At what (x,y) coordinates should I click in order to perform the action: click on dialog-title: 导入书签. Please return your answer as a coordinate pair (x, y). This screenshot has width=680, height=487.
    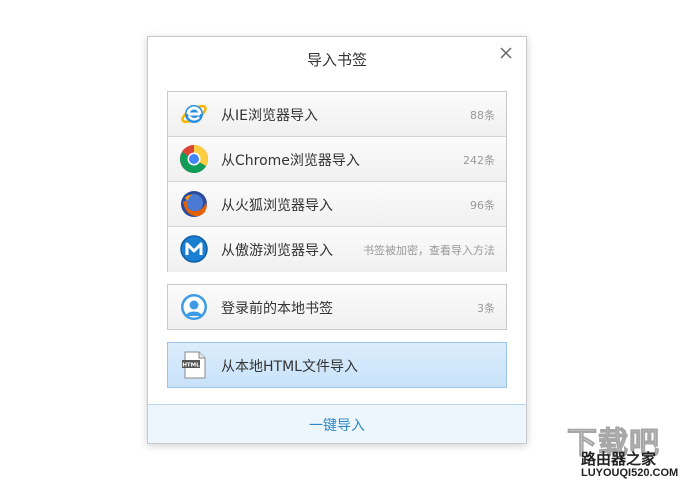
    Looking at the image, I should click on (336, 60).